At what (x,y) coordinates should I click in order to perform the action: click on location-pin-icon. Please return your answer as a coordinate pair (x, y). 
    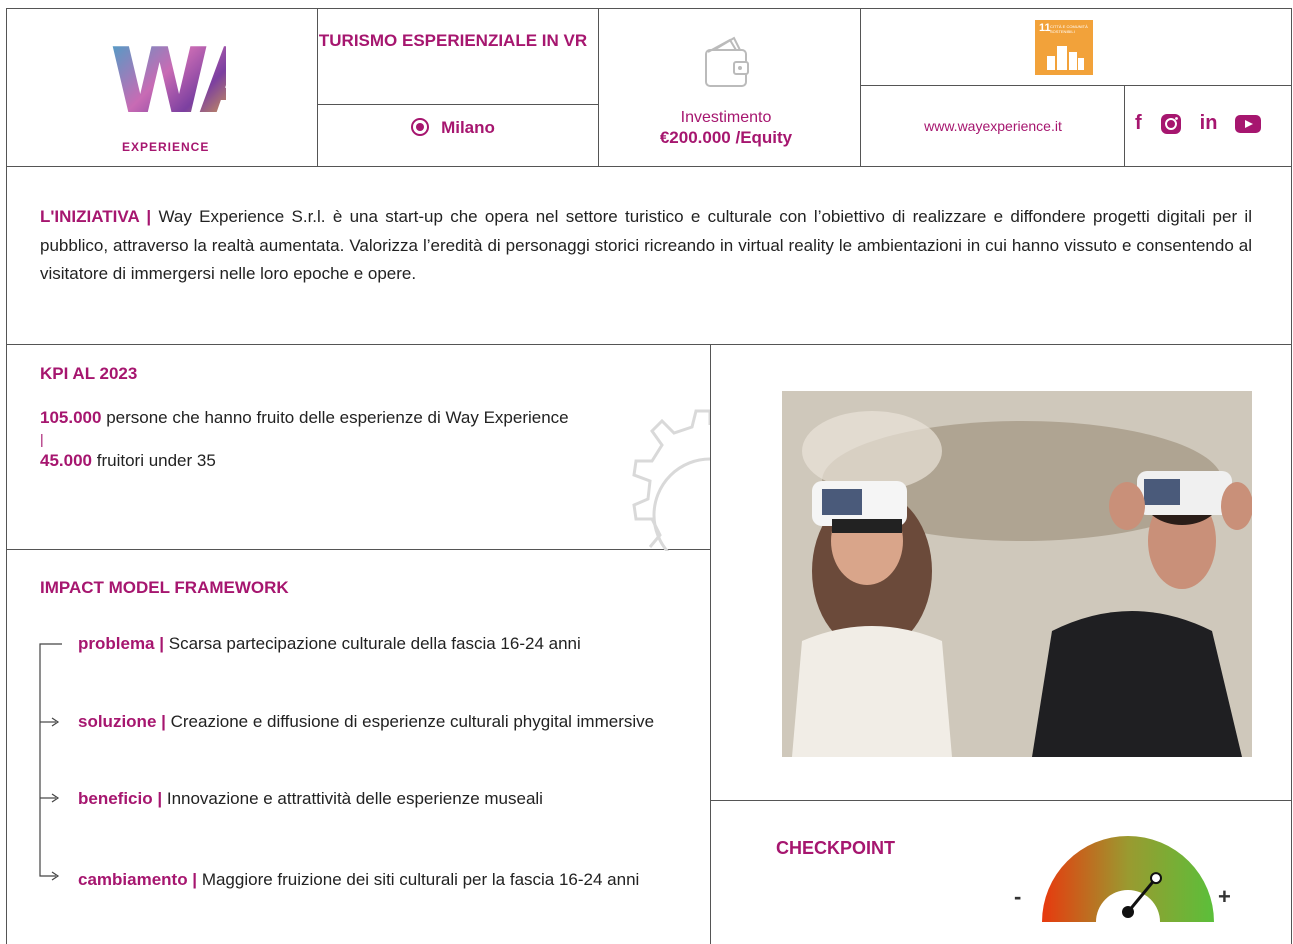
    Looking at the image, I should click on (420, 127).